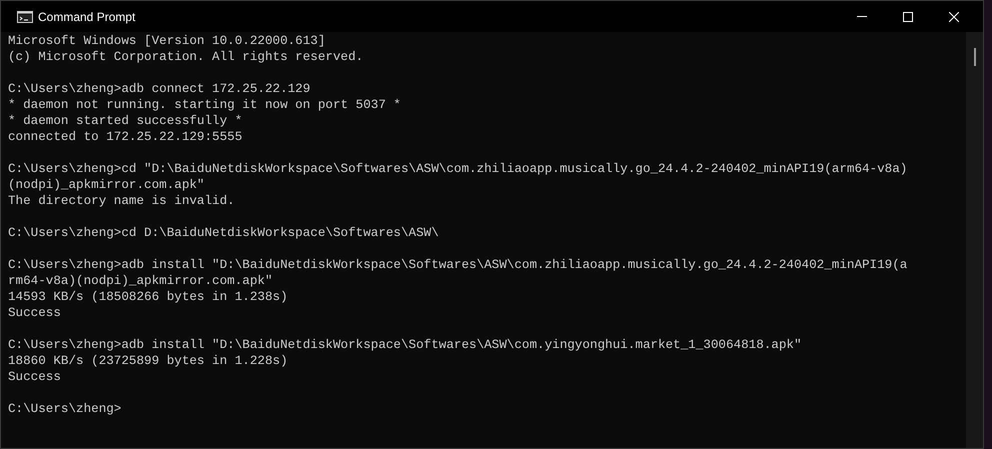 The height and width of the screenshot is (449, 992). Describe the element at coordinates (107, 185) in the screenshot. I see `console-line: (nodpi)_apkmirror.com.apk"` at that location.